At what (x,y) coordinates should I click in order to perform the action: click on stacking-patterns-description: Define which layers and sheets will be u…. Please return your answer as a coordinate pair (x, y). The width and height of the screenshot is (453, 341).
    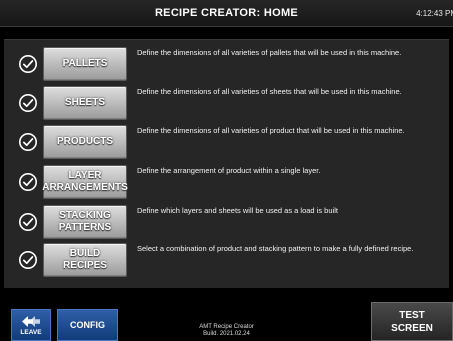
    Looking at the image, I should click on (237, 210).